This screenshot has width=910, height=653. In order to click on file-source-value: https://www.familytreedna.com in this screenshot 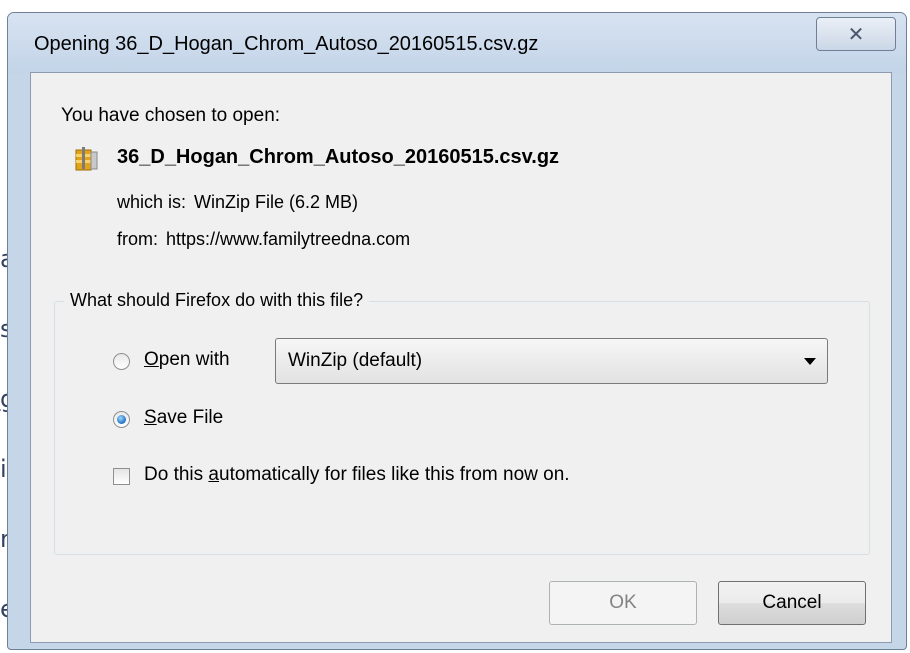, I will do `click(288, 239)`.